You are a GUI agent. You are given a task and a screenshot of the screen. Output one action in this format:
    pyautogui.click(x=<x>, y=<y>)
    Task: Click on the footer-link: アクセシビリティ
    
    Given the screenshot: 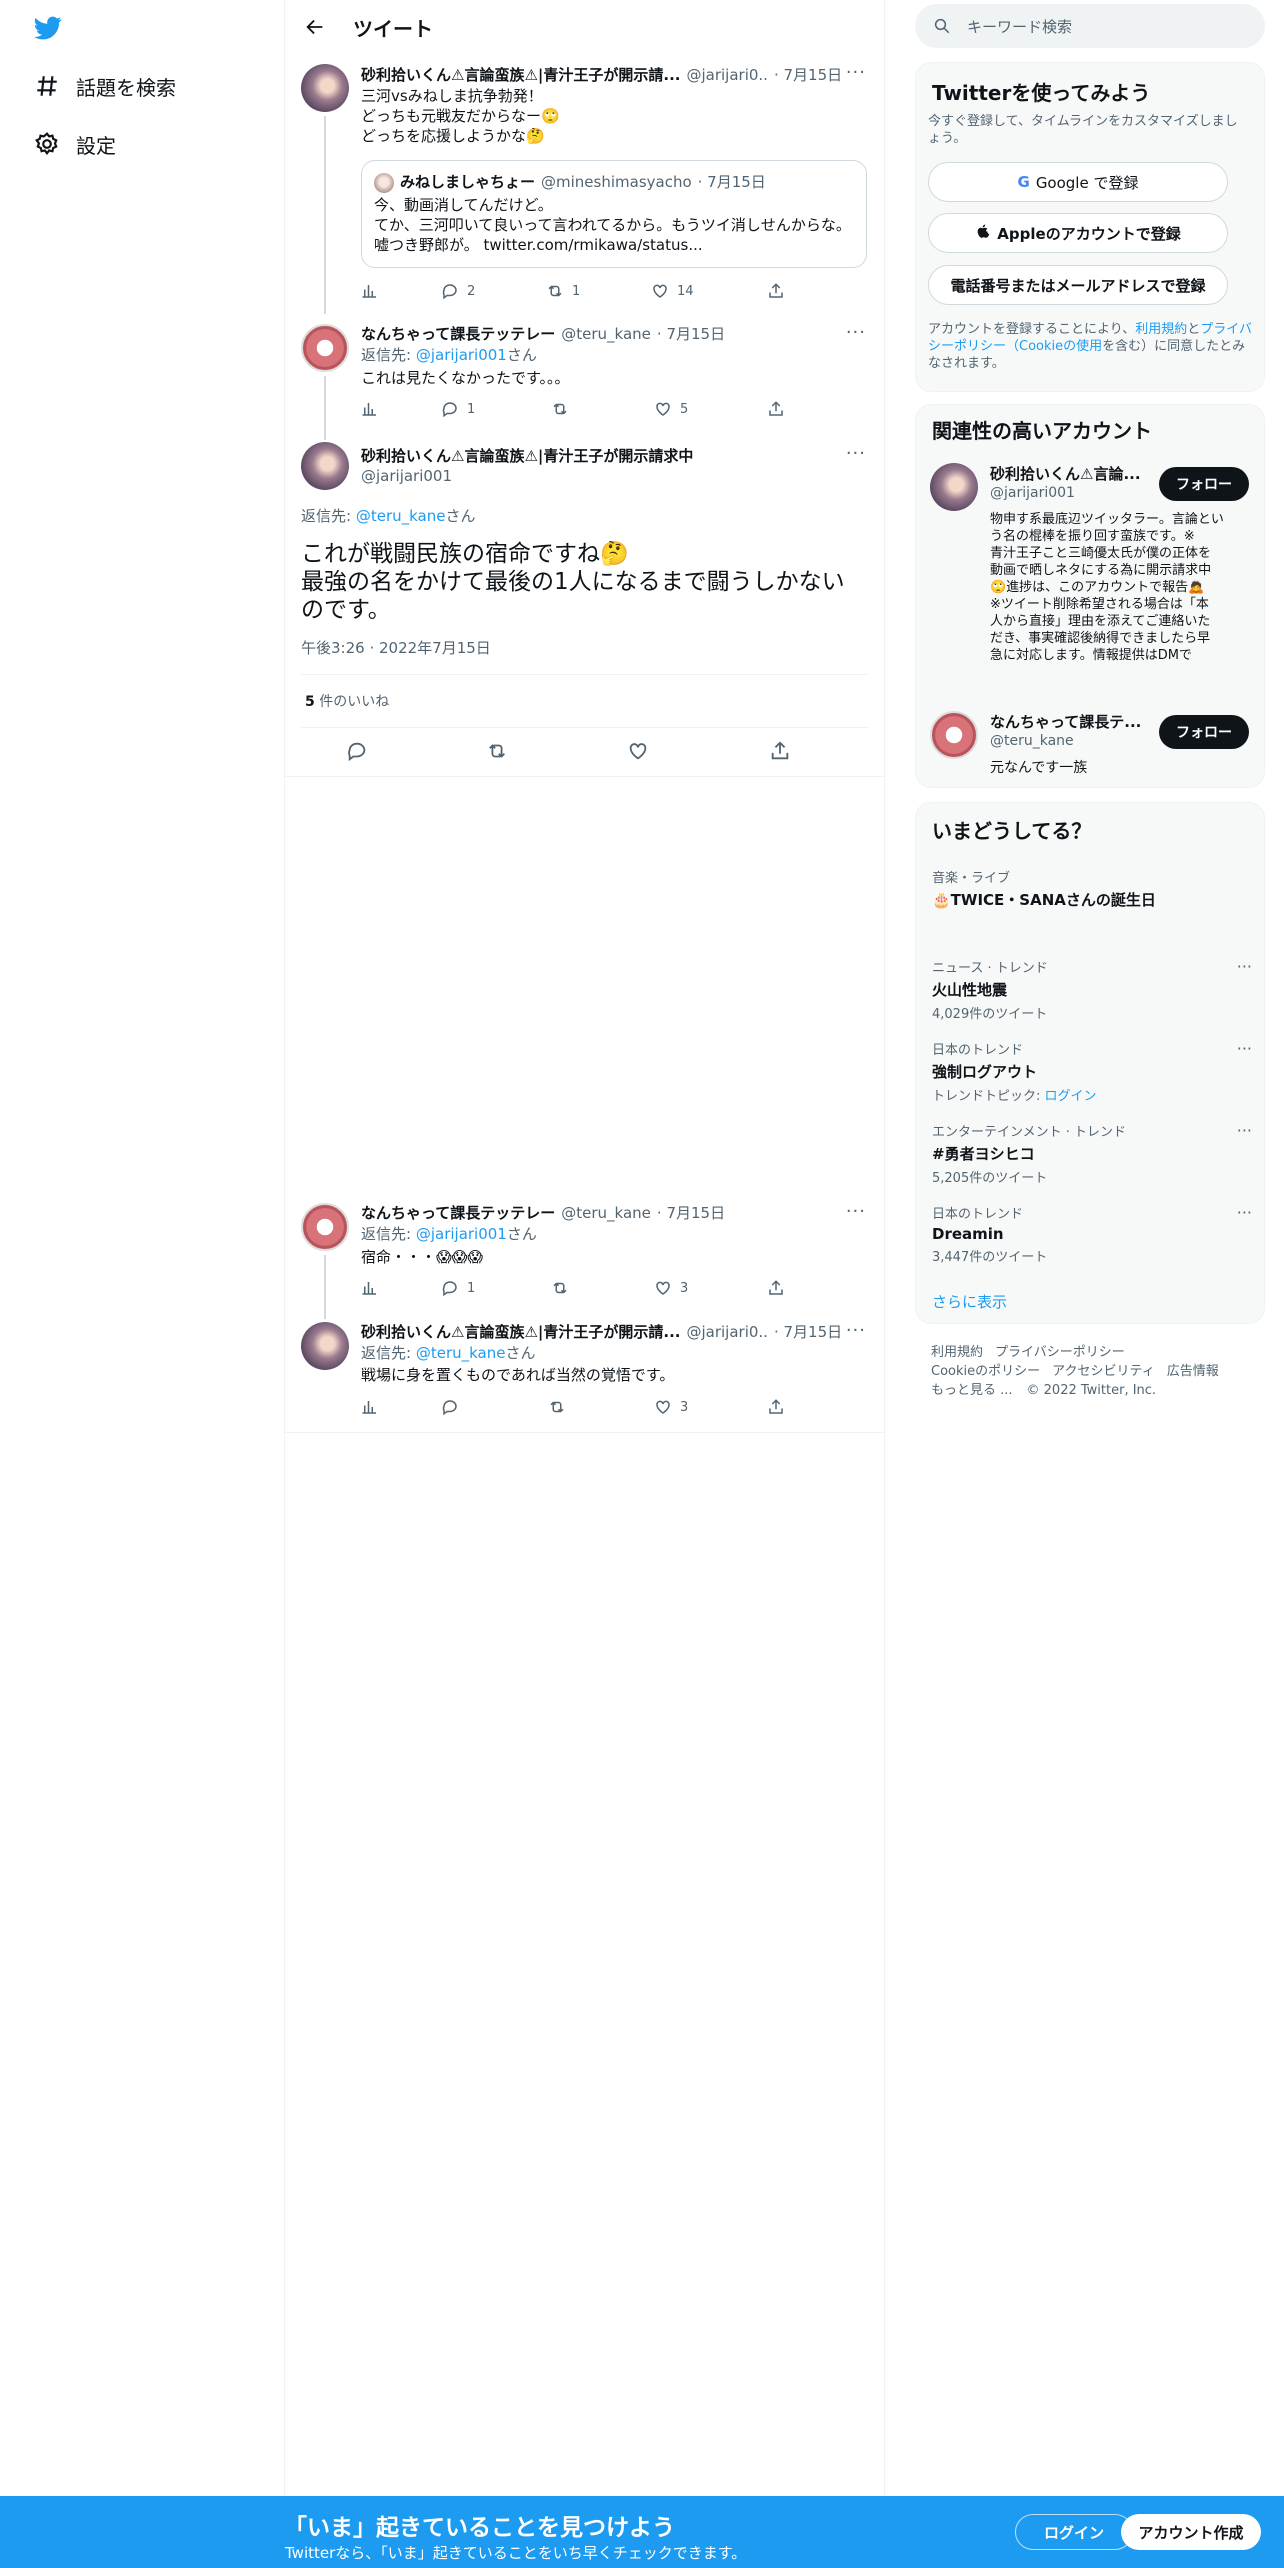 What is the action you would take?
    pyautogui.click(x=1103, y=1371)
    